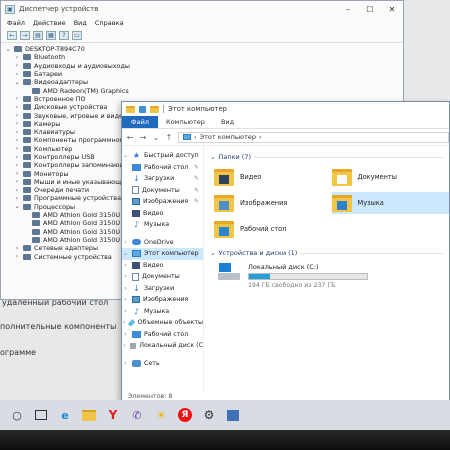 The width and height of the screenshot is (450, 450). I want to click on nav-item: › Объемные объекты, so click(162, 323).